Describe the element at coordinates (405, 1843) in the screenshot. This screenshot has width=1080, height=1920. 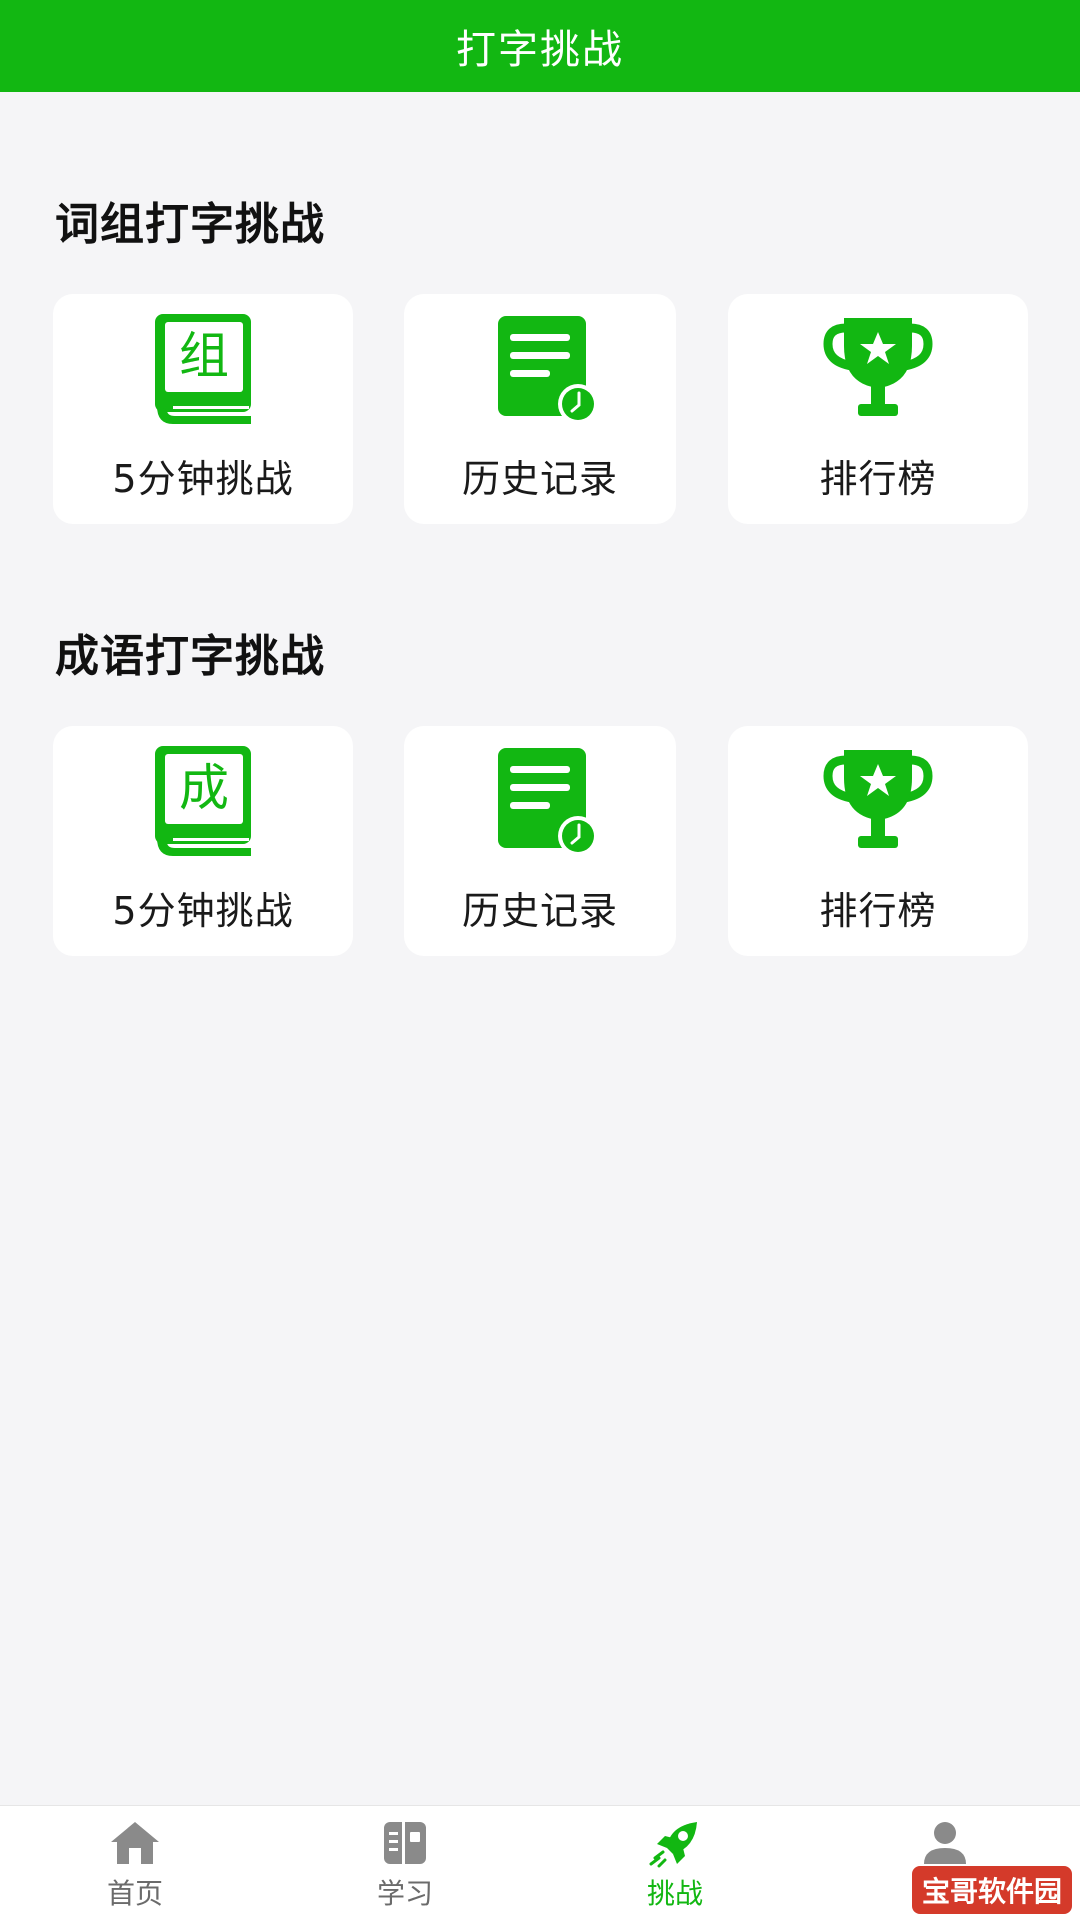
I see `notebook-icon` at that location.